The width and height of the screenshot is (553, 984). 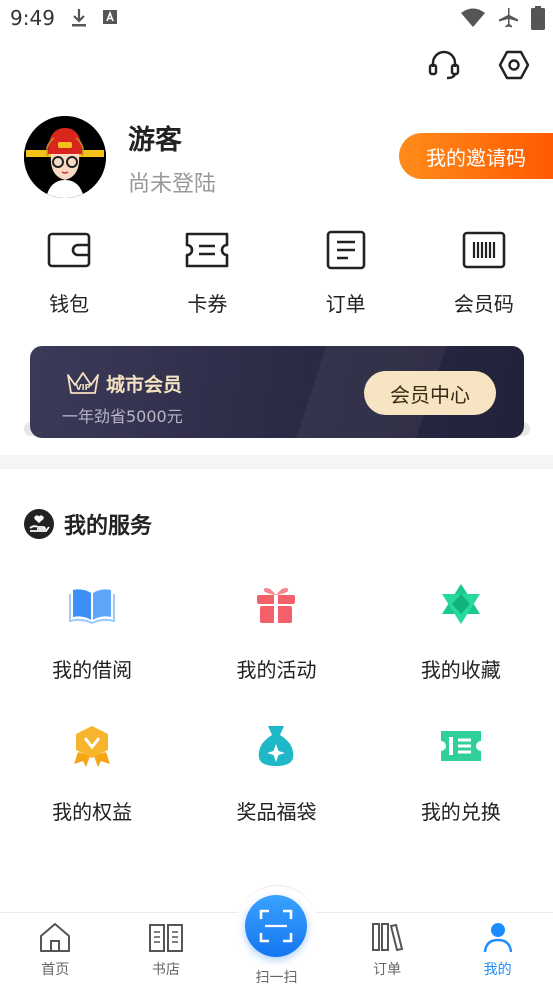 What do you see at coordinates (346, 250) in the screenshot?
I see `order-icon` at bounding box center [346, 250].